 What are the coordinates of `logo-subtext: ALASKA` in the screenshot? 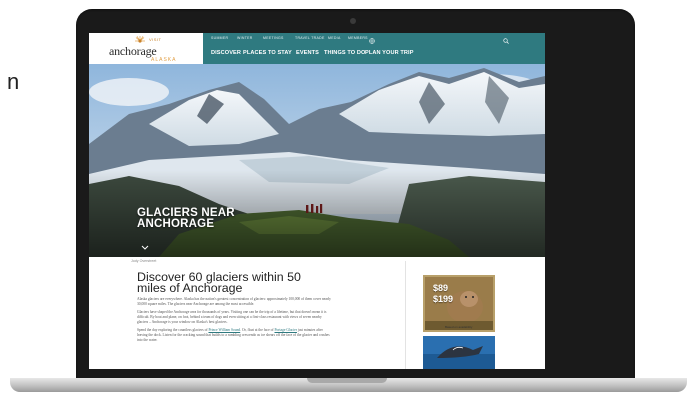 It's located at (164, 60).